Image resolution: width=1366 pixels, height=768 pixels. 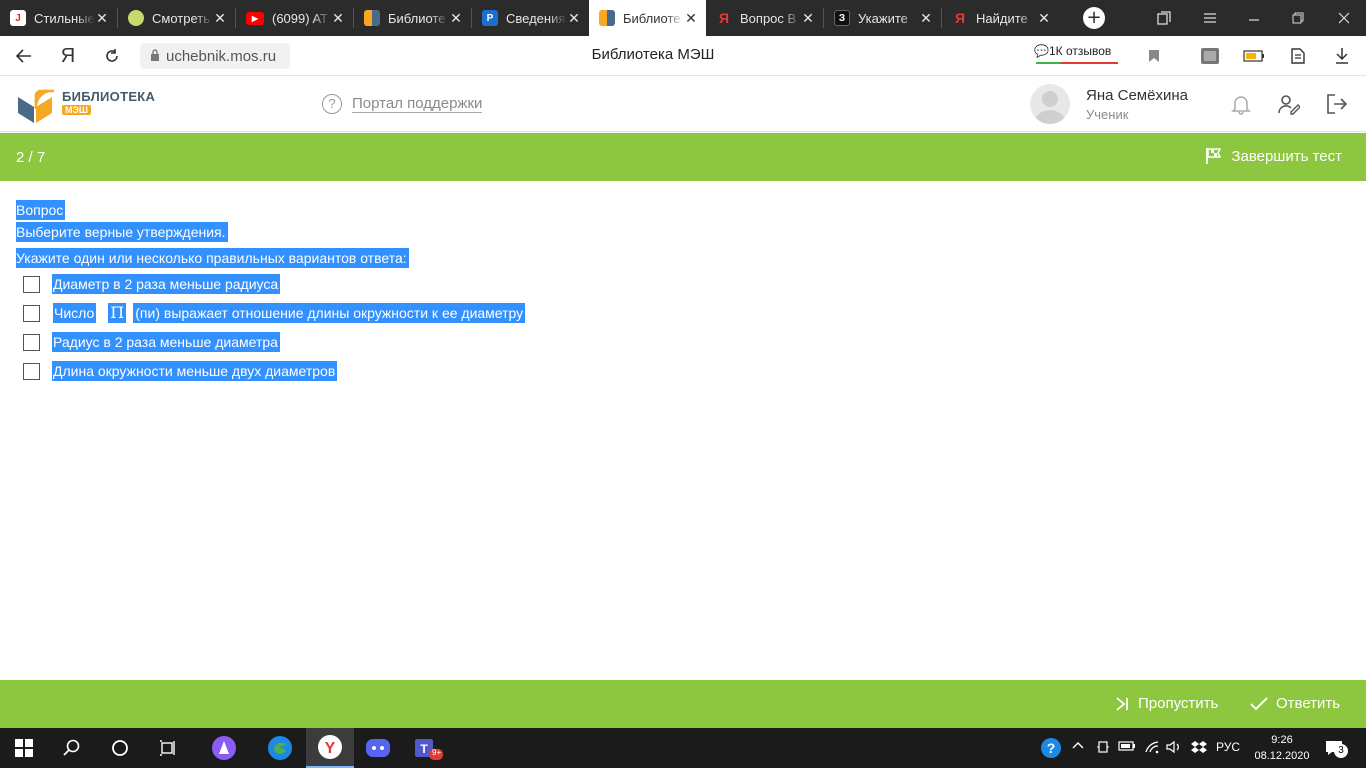 What do you see at coordinates (1154, 56) in the screenshot?
I see `bookmark-icon` at bounding box center [1154, 56].